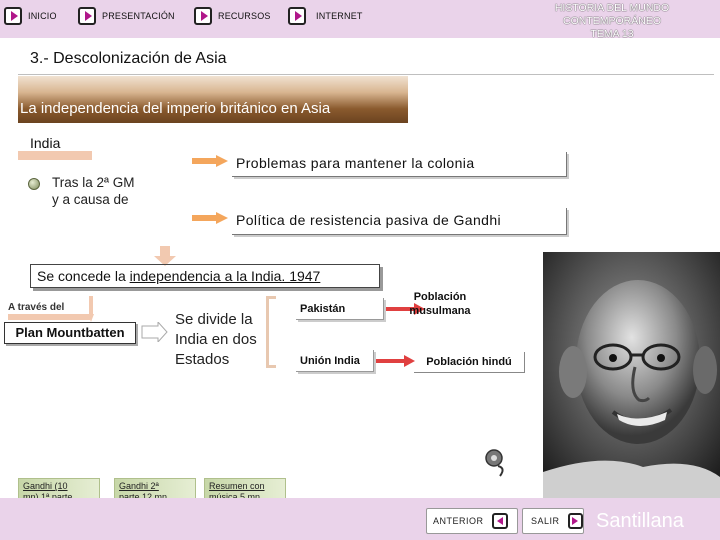  I want to click on app-title: HISTORIA DEL MUNDO CONTEMPORÁNEO TEMA 13, so click(612, 21).